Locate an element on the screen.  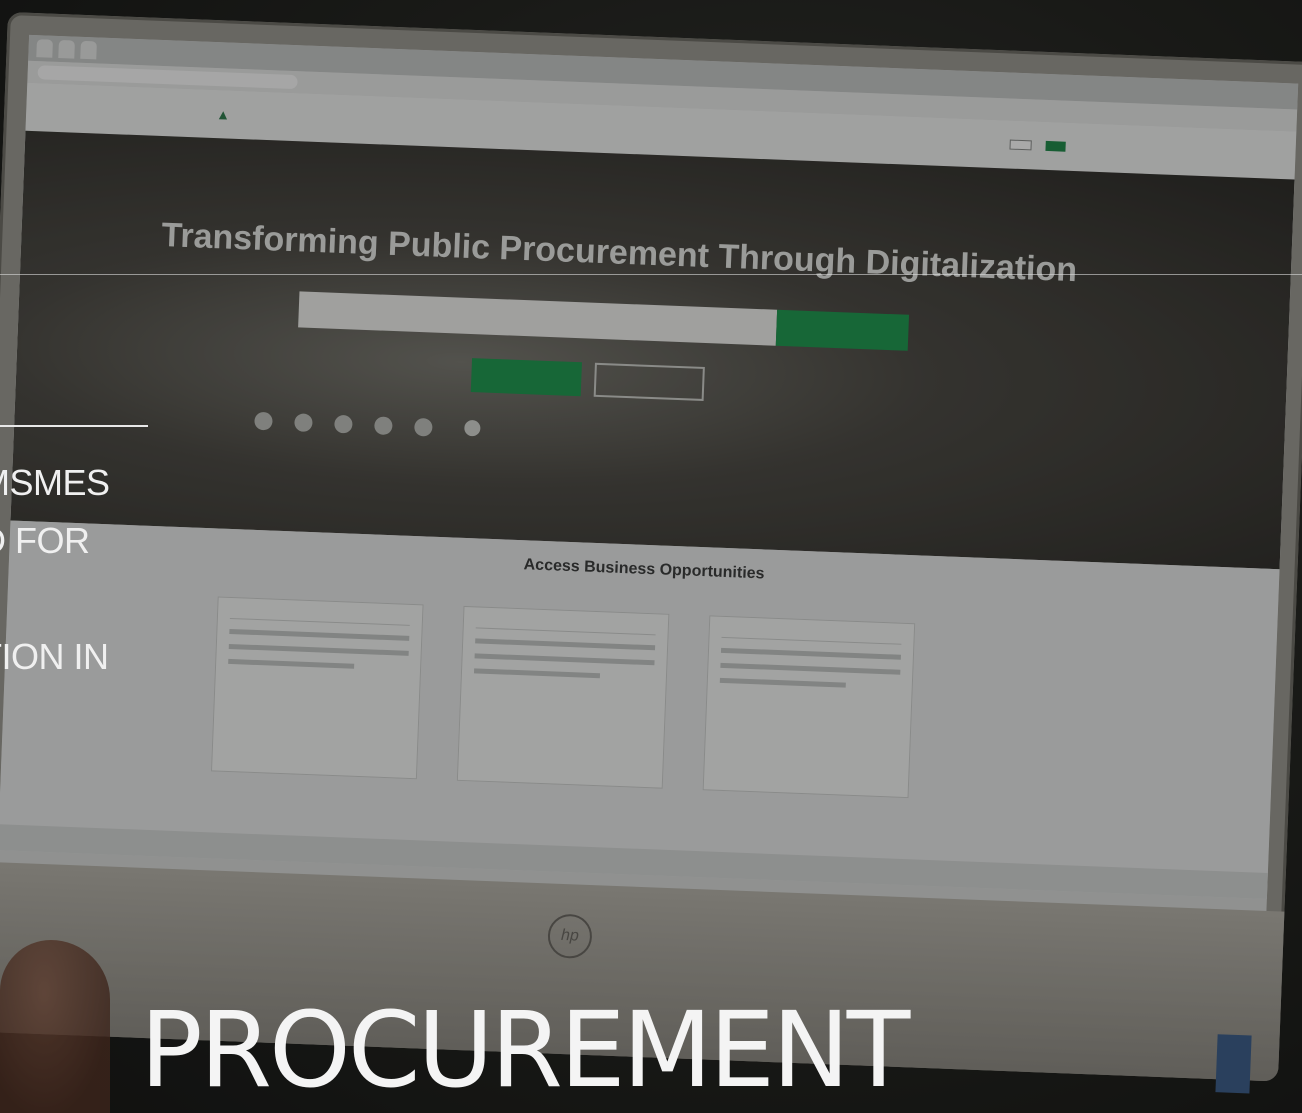
accent-rule is located at coordinates (74, 426).